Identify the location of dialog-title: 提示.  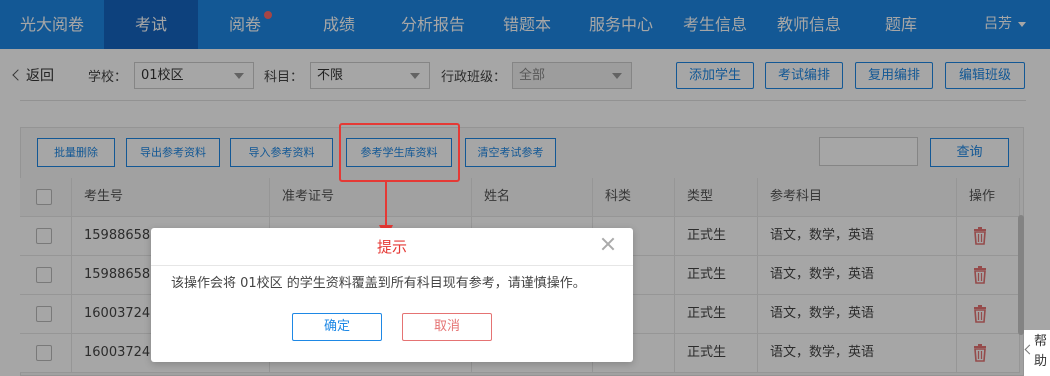
(392, 247).